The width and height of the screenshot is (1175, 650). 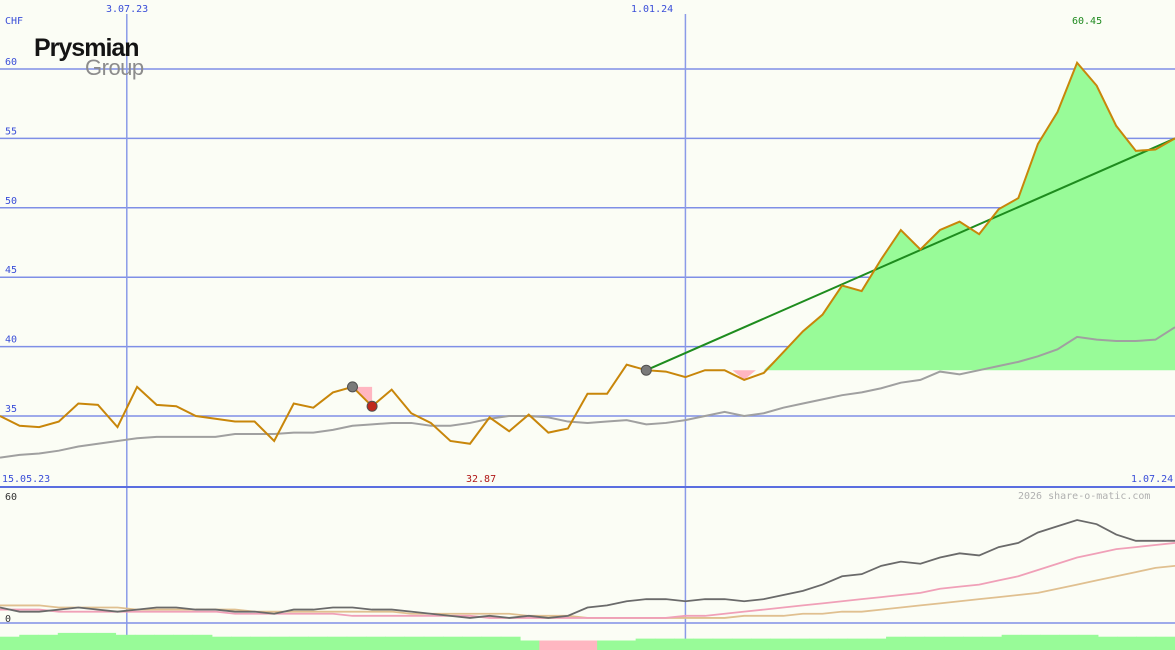 I want to click on date-label-top-left: 3.07.23, so click(x=127, y=9).